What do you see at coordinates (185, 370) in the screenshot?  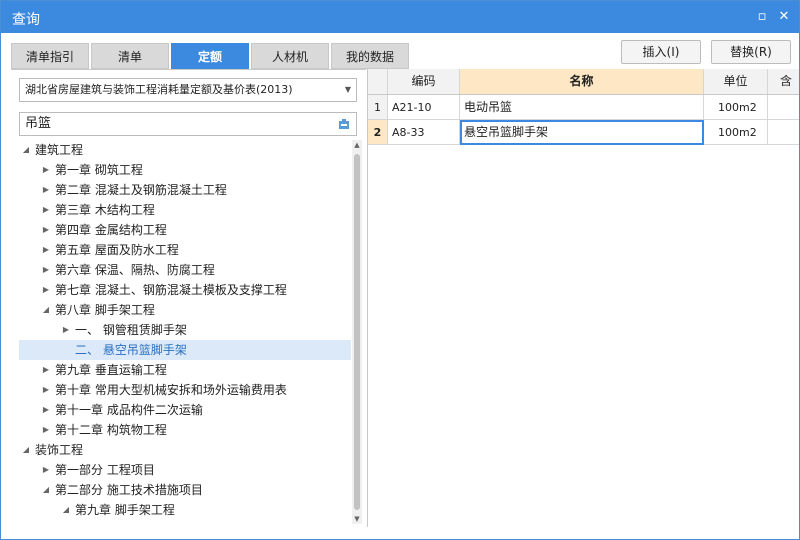 I see `tree-item: ▶ 第九章 垂直运输工程` at bounding box center [185, 370].